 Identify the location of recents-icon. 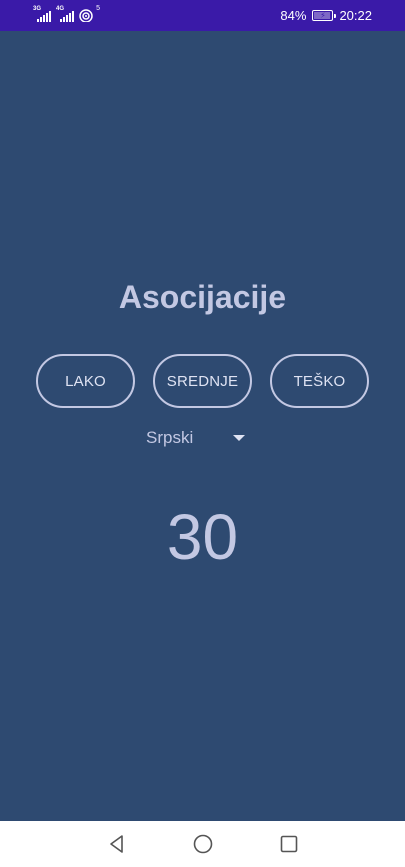
(289, 844).